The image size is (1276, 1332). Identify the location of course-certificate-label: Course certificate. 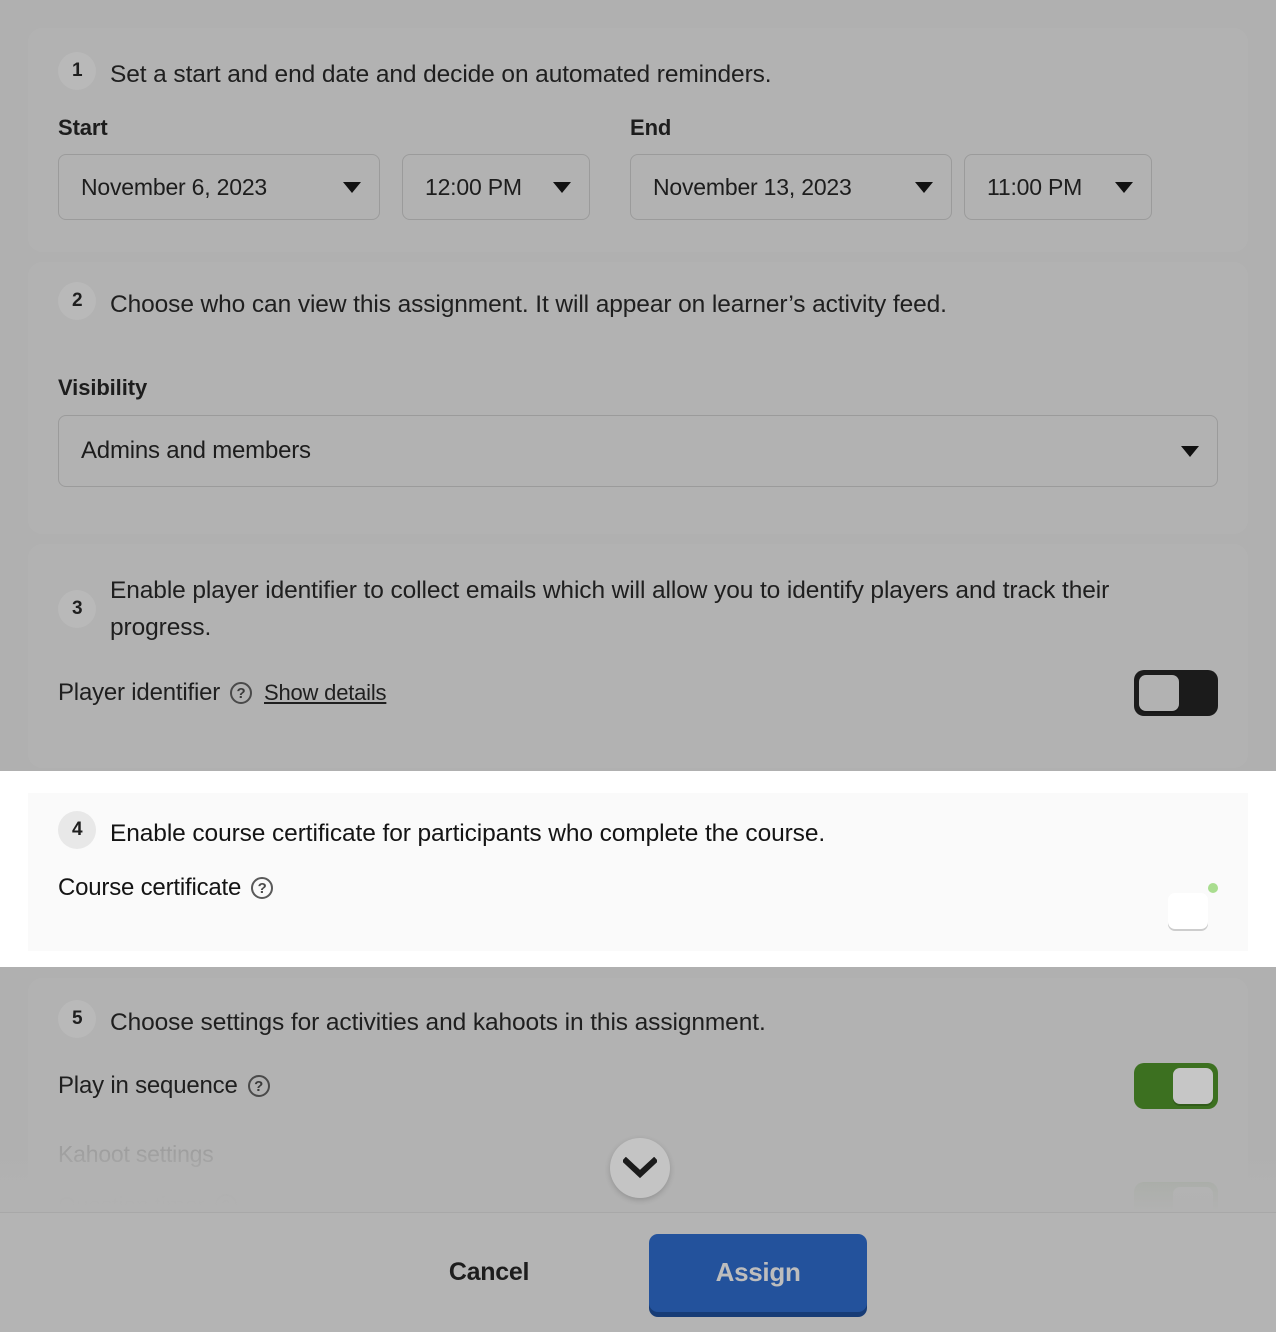
(150, 888).